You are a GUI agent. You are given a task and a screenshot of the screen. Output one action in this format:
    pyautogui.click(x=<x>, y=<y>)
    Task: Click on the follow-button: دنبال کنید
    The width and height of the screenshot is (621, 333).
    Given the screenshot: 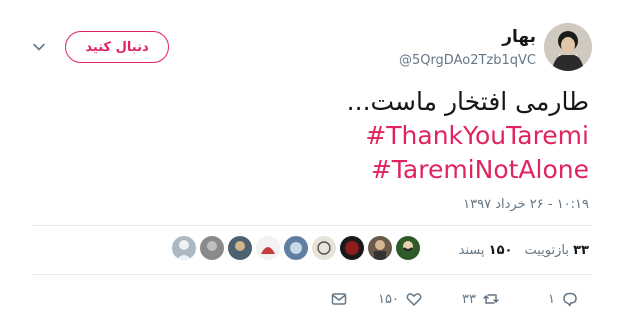 What is the action you would take?
    pyautogui.click(x=117, y=47)
    